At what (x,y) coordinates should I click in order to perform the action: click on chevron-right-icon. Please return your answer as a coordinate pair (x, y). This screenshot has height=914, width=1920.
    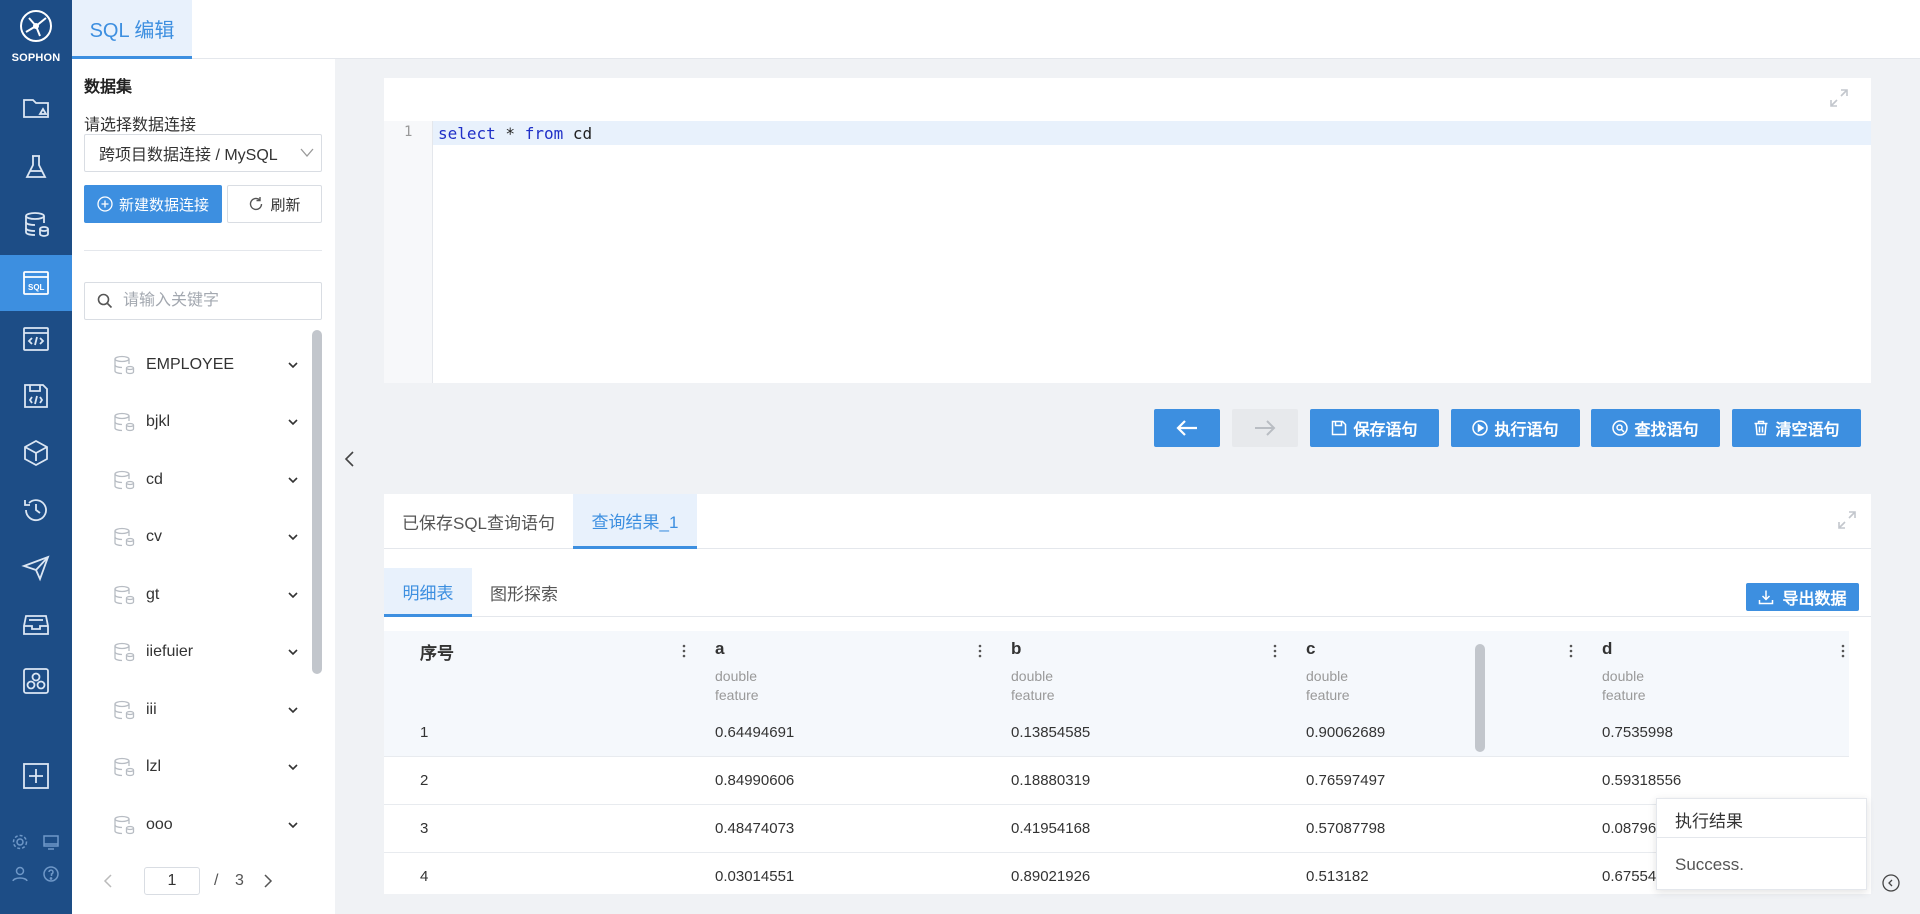
    Looking at the image, I should click on (268, 881).